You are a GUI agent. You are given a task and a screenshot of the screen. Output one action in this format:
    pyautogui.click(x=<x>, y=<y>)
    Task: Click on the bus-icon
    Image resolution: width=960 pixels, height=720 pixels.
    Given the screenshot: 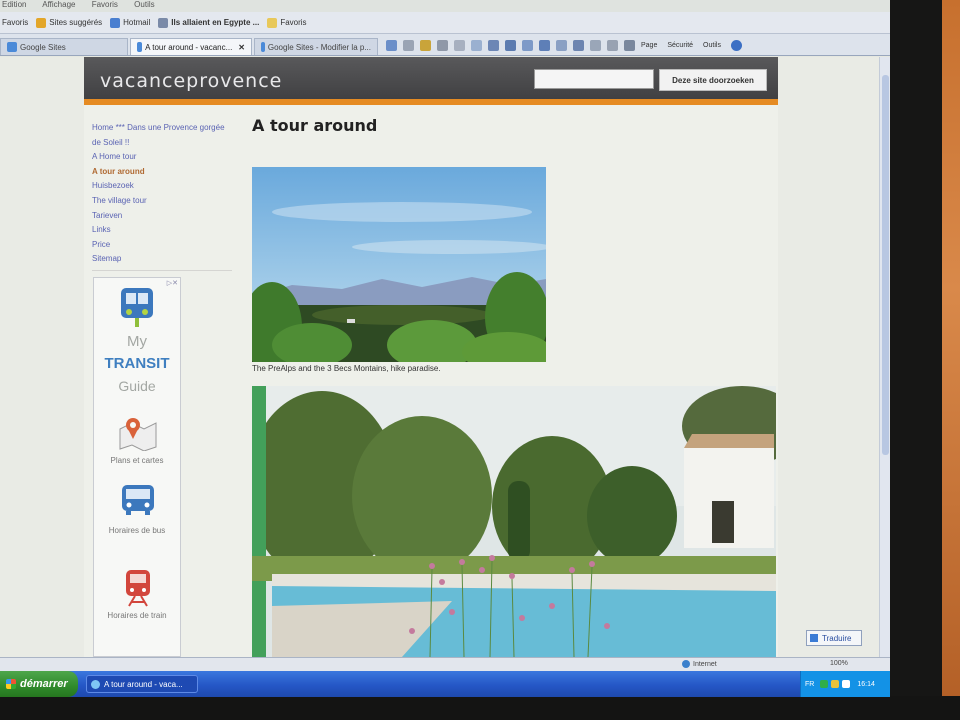 What is the action you would take?
    pyautogui.click(x=138, y=500)
    